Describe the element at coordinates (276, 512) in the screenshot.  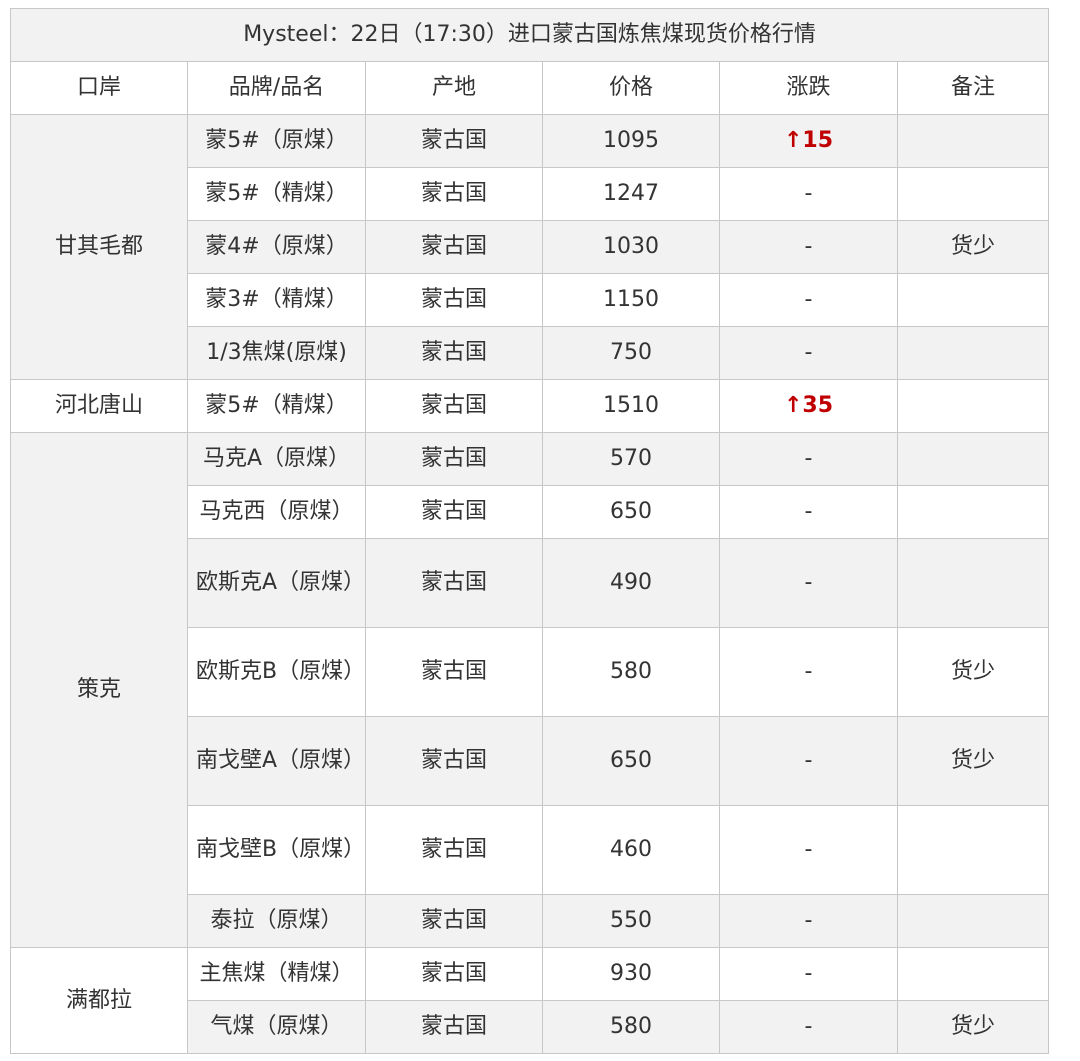
I see `brand-cell: 马克西（原煤）` at that location.